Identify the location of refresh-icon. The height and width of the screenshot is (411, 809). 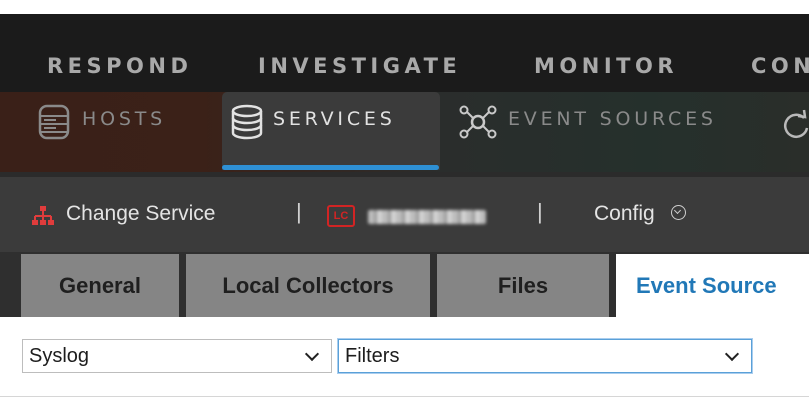
(793, 126).